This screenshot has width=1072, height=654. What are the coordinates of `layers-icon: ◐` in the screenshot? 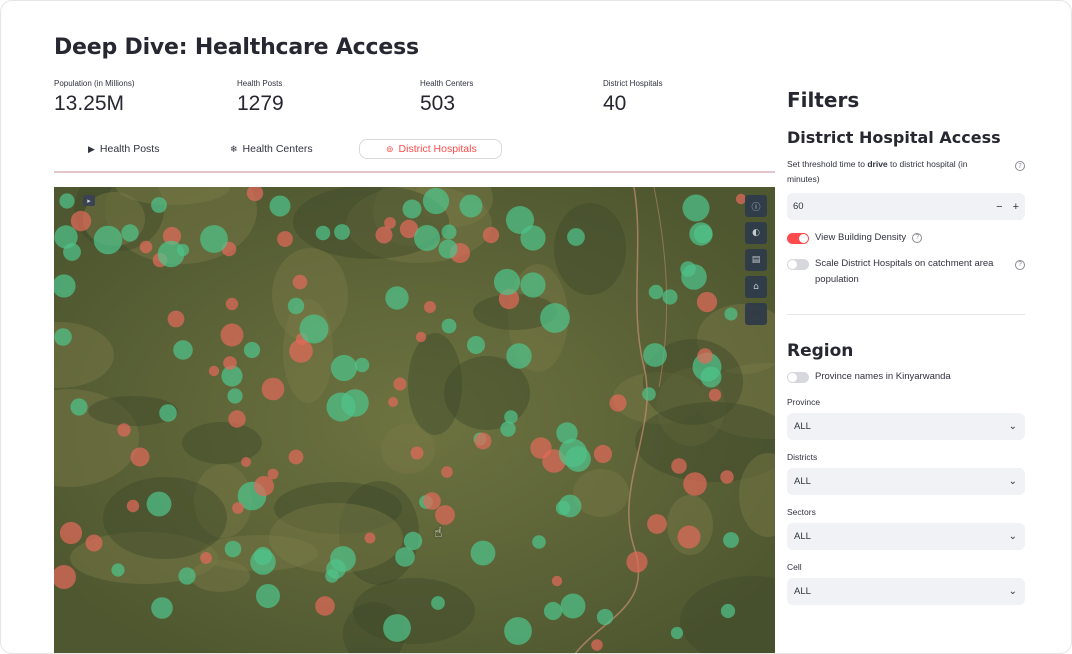 It's located at (756, 233).